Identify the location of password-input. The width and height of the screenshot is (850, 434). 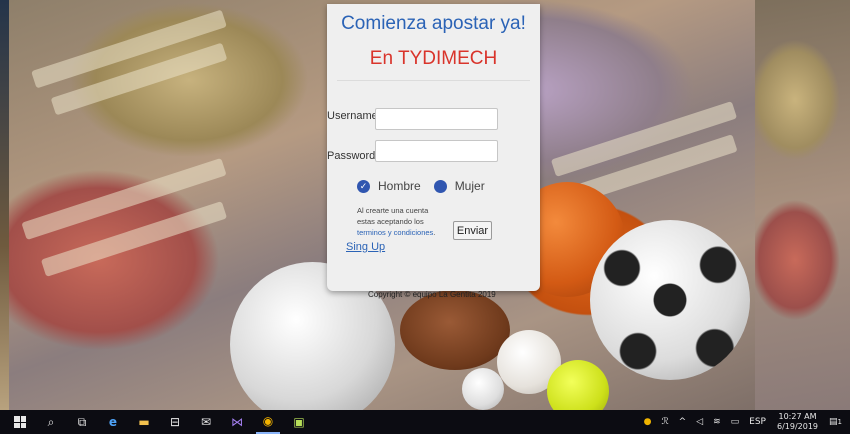
(436, 151).